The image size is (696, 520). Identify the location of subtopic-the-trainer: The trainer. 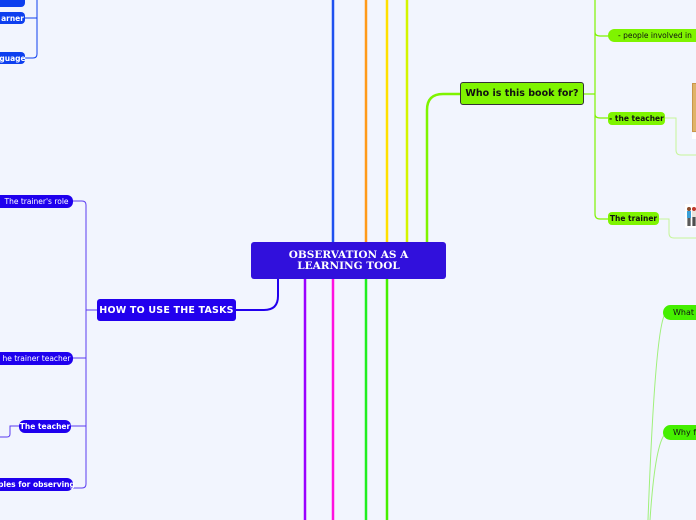
(633, 218).